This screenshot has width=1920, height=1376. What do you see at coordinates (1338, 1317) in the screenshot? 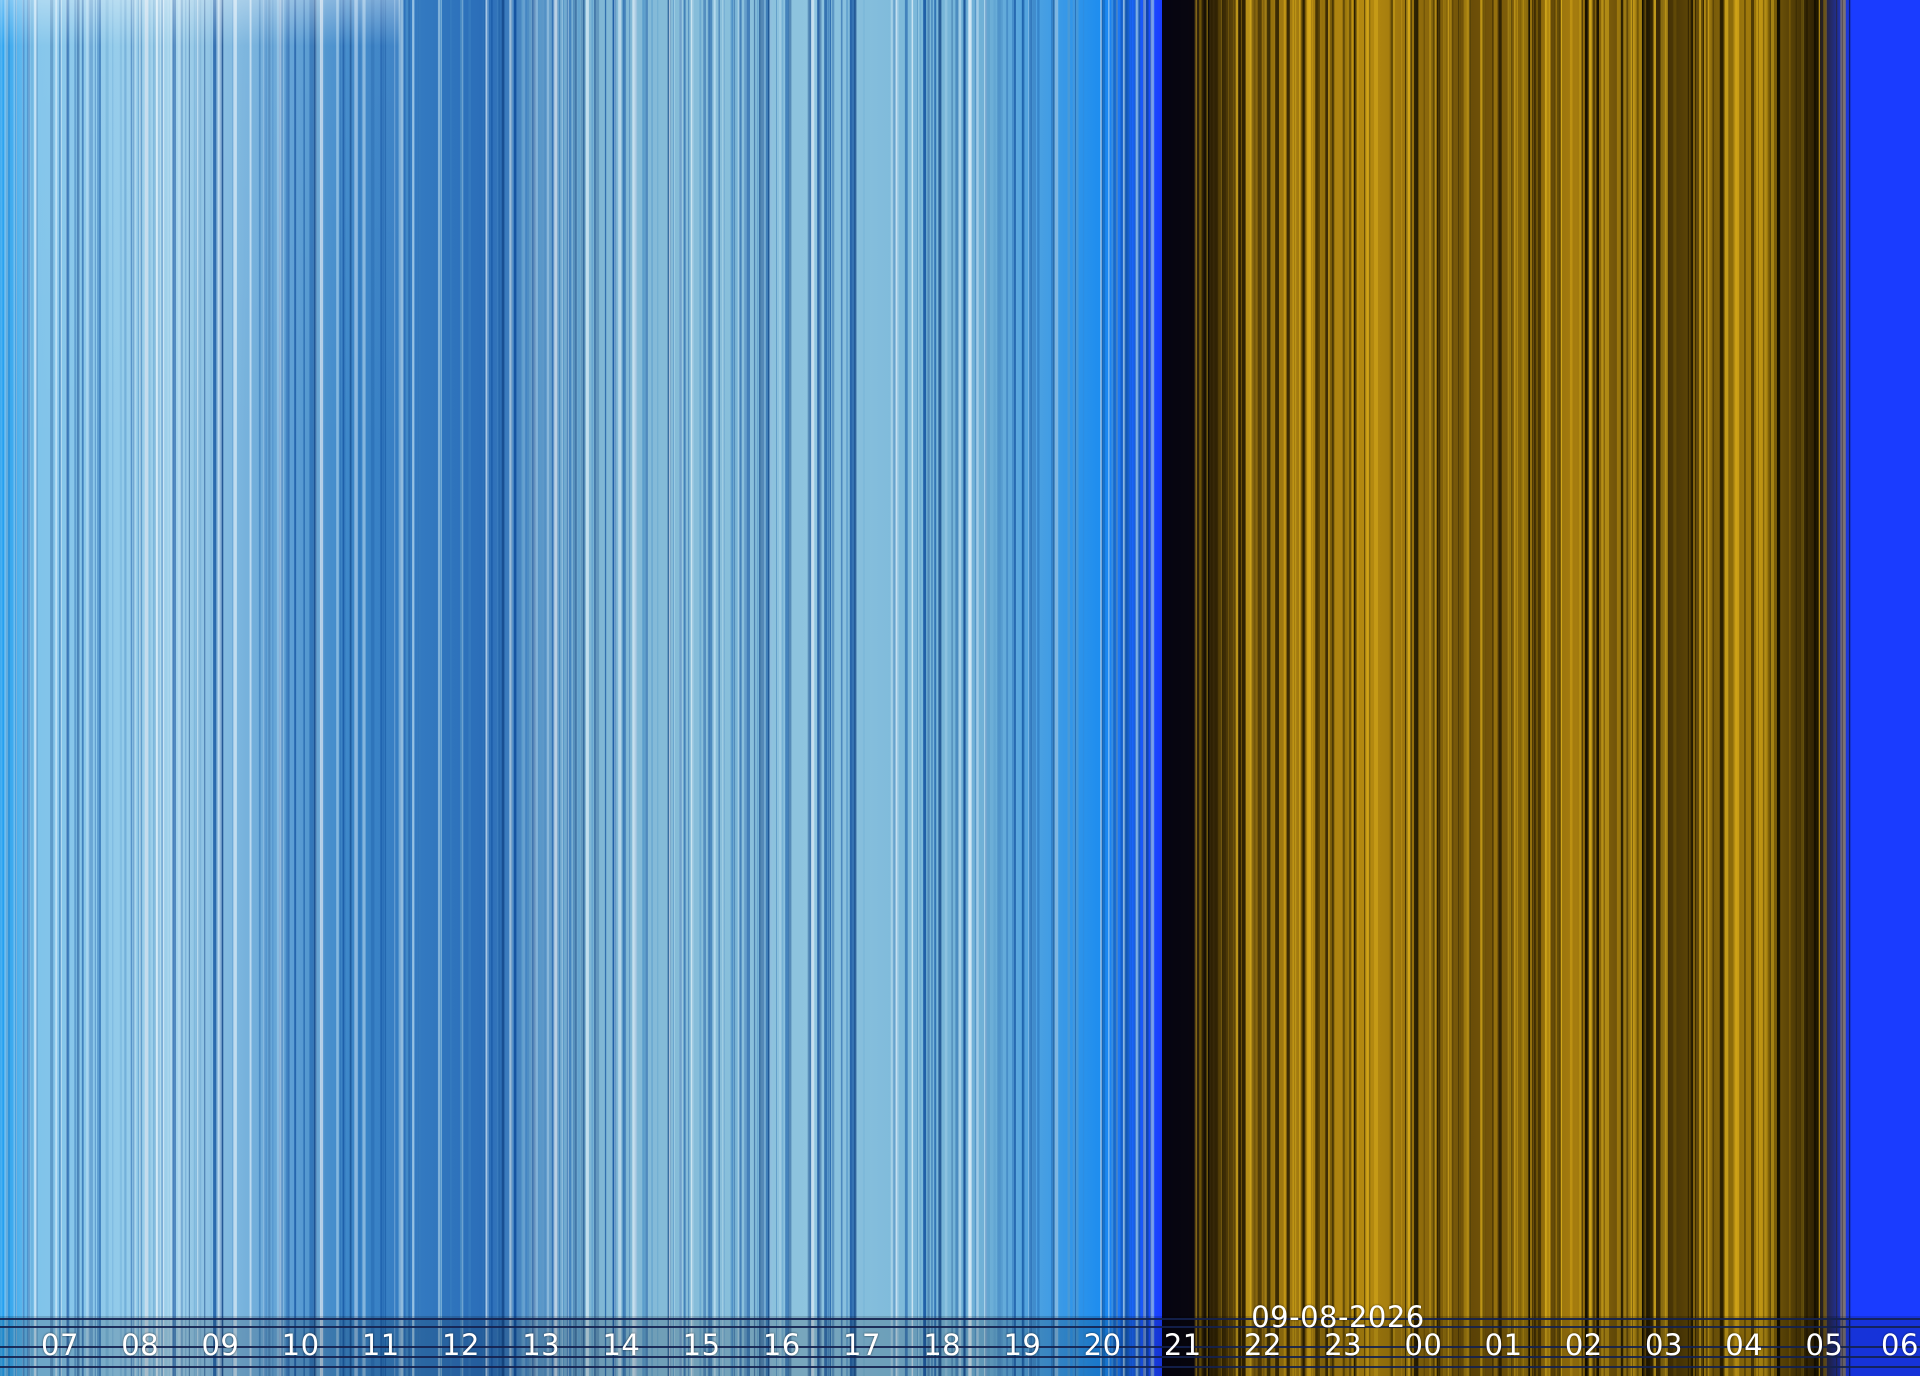
I see `date-stamp: 09-08-2026` at bounding box center [1338, 1317].